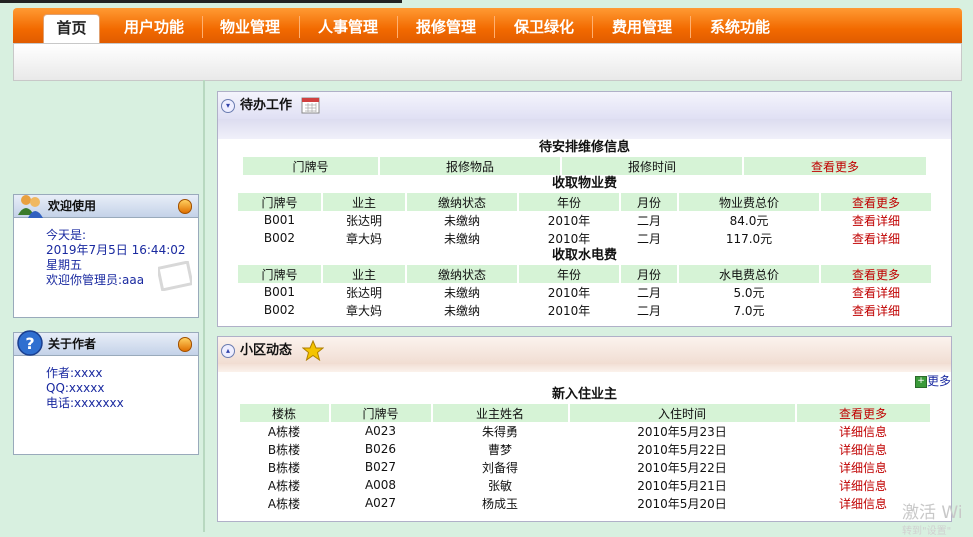 The height and width of the screenshot is (537, 973). I want to click on tab-repair-management: 报修管理, so click(446, 27).